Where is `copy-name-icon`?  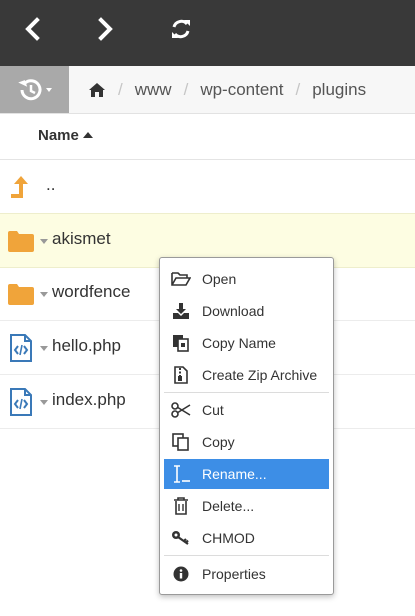
copy-name-icon is located at coordinates (181, 343).